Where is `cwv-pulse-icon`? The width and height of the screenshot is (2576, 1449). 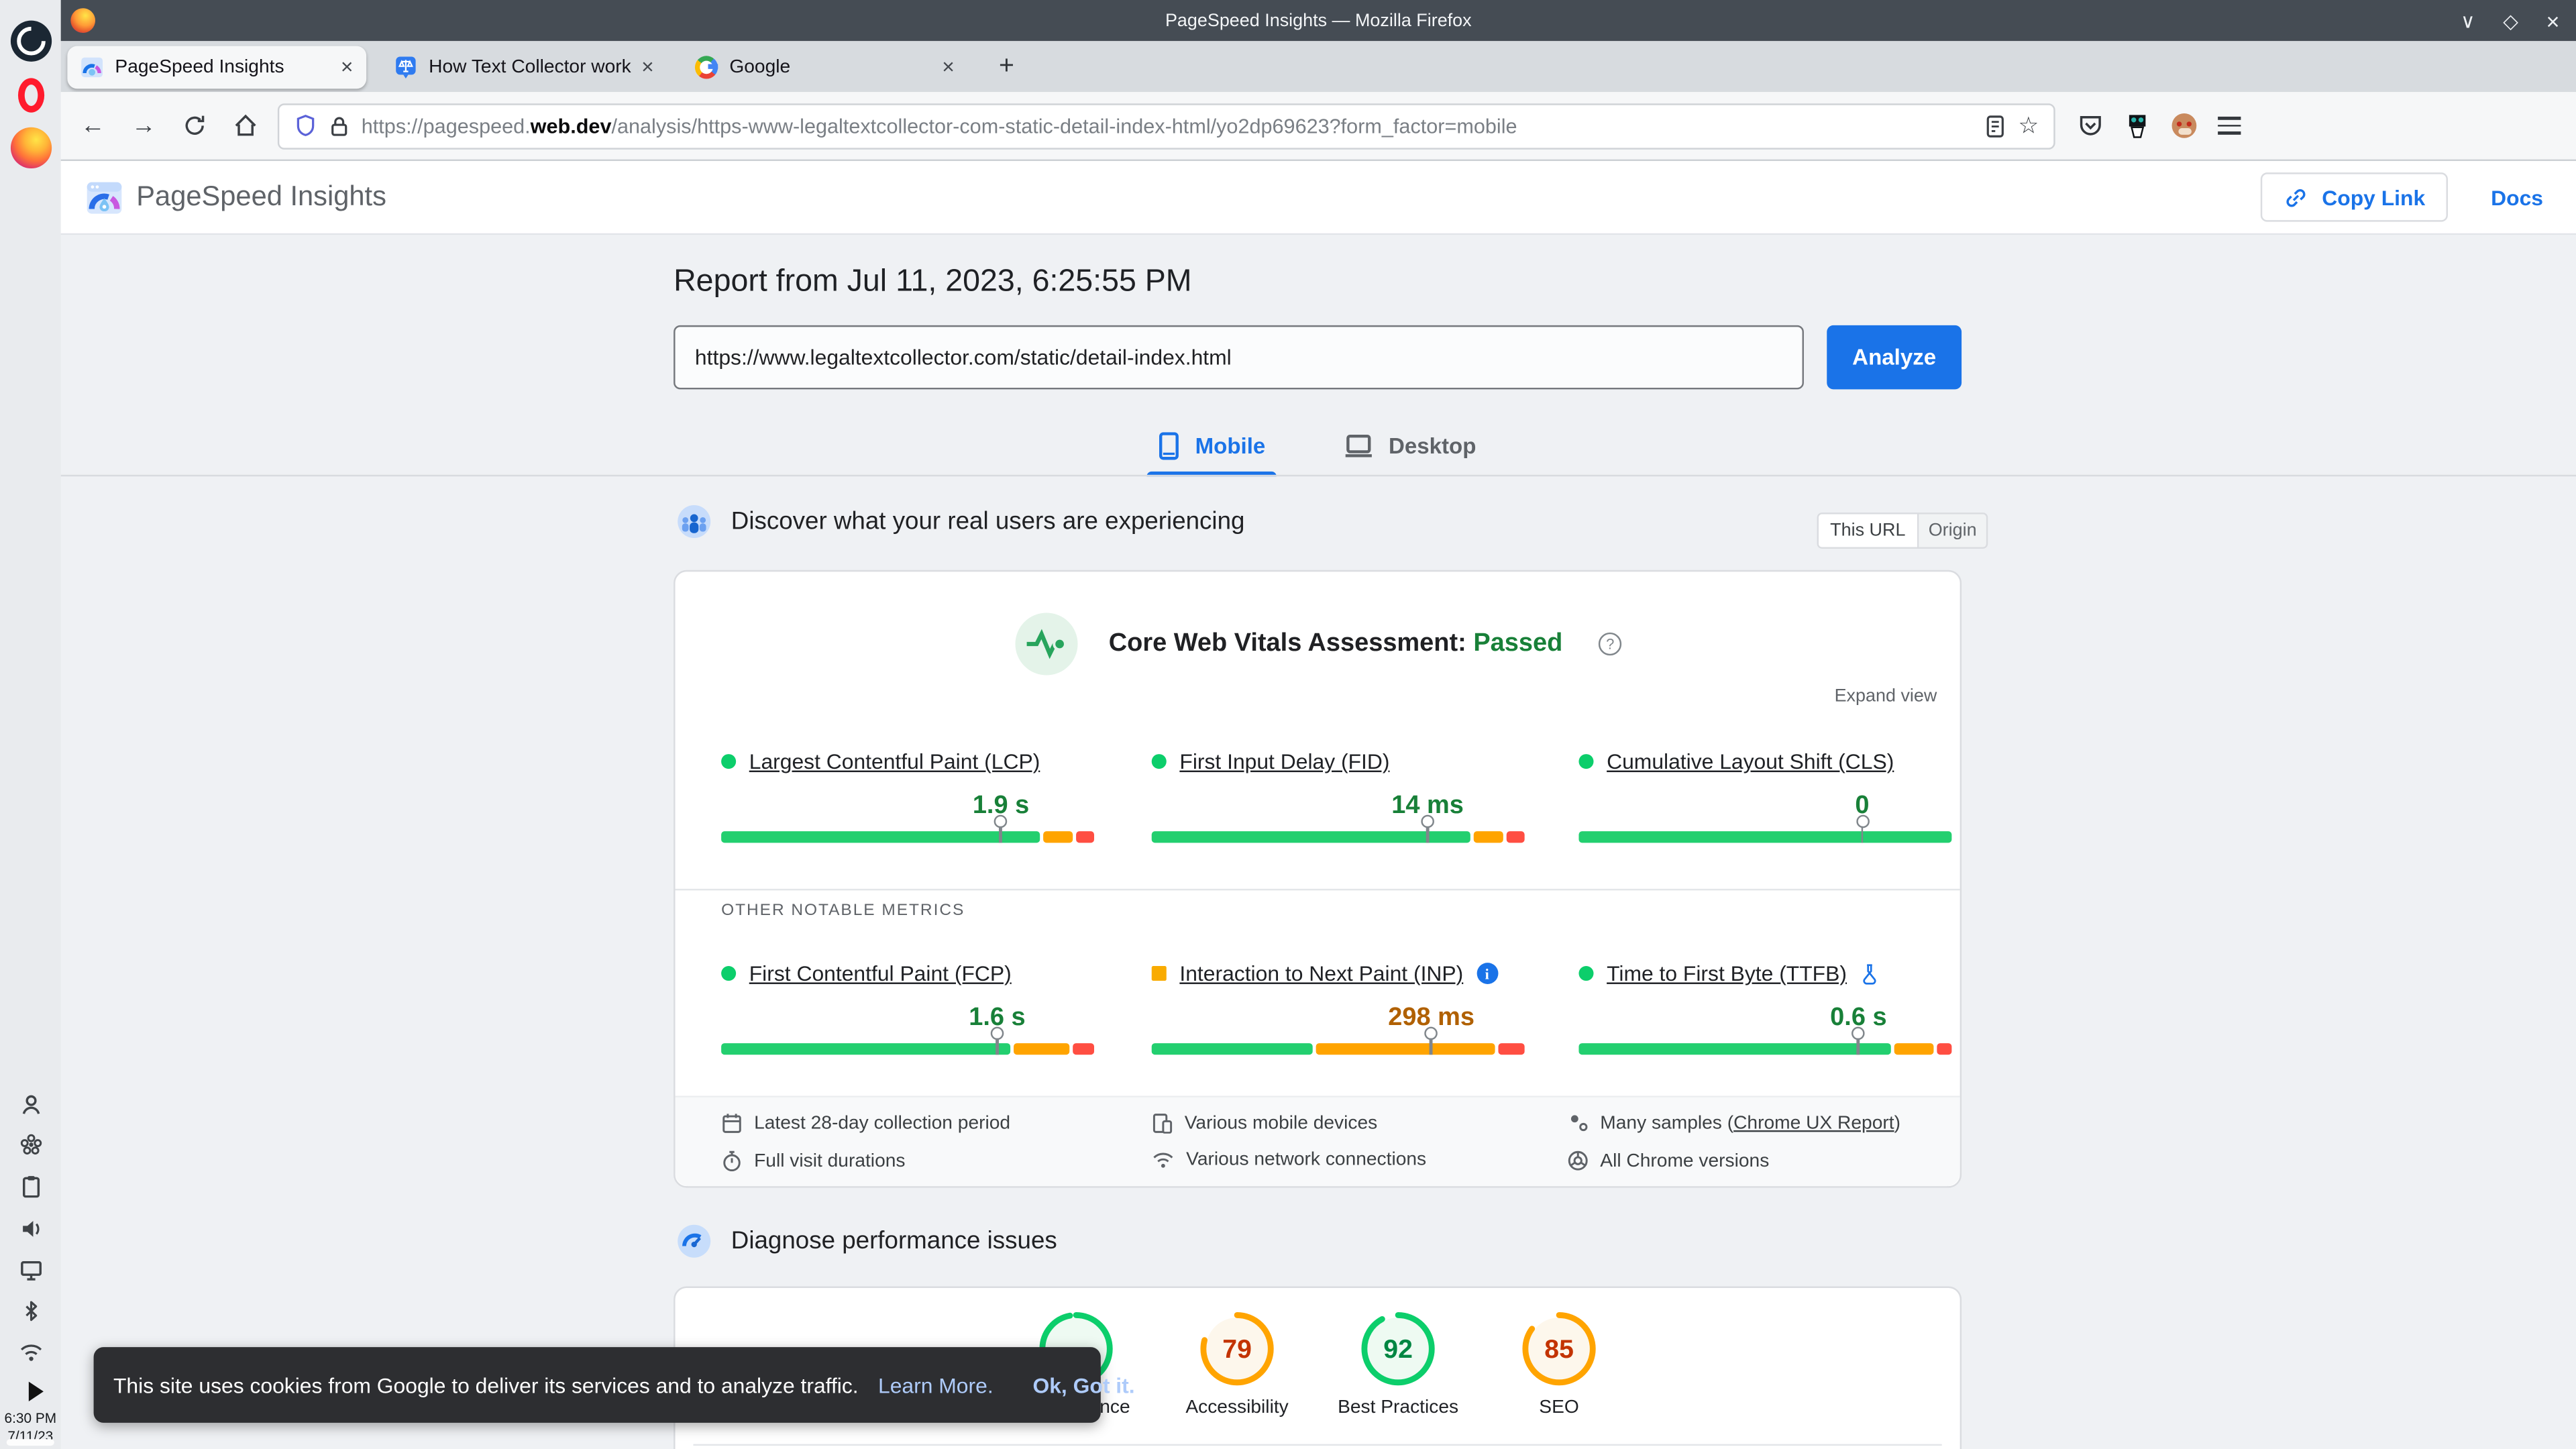 cwv-pulse-icon is located at coordinates (1046, 644).